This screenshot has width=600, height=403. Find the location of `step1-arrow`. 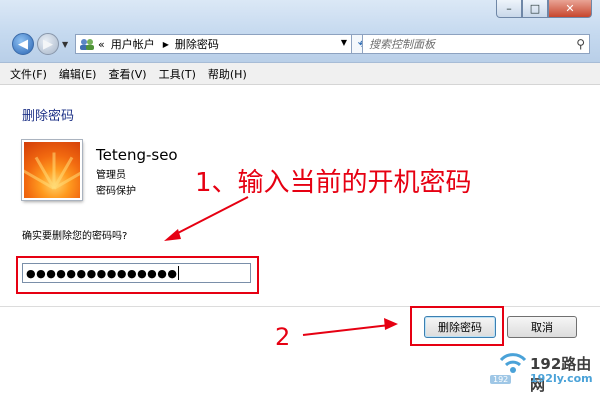

step1-arrow is located at coordinates (210, 216).